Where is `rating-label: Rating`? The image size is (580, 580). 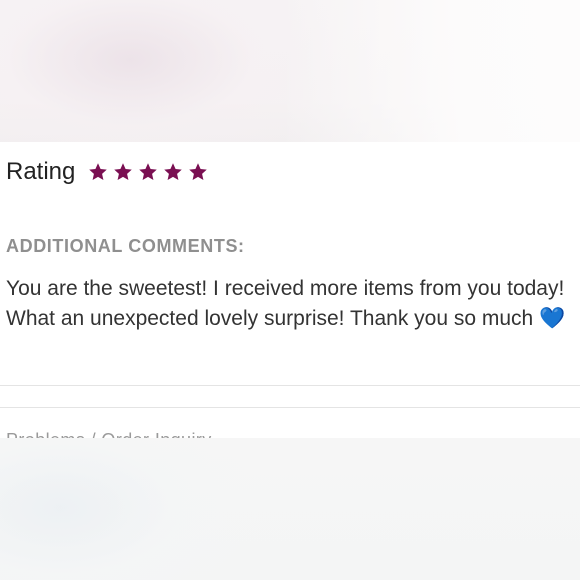 rating-label: Rating is located at coordinates (41, 171).